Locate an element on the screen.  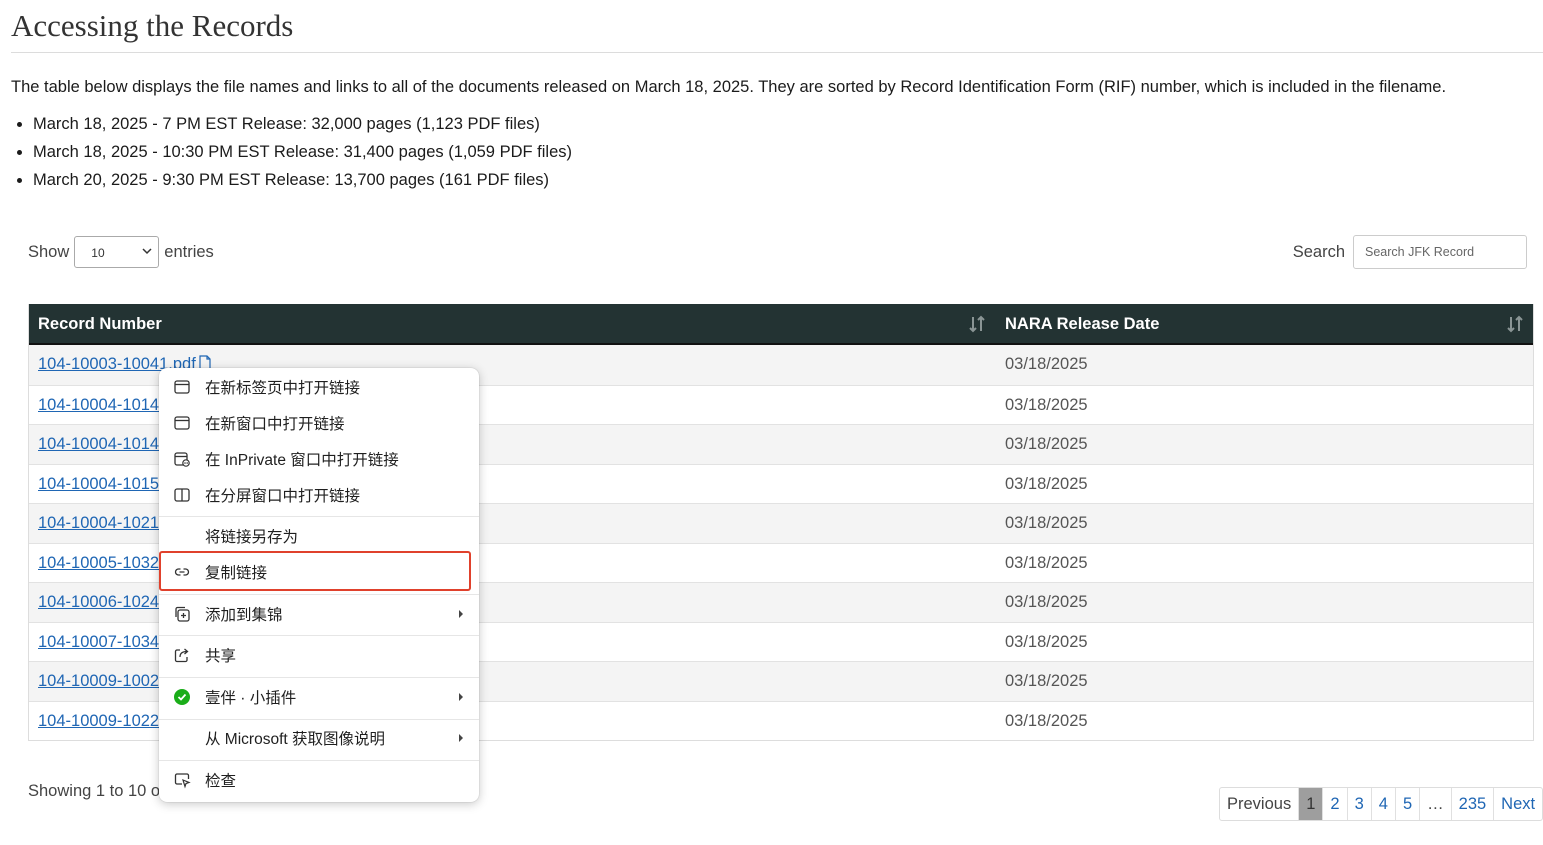
record-link: 104-10007-1034 is located at coordinates (98, 642).